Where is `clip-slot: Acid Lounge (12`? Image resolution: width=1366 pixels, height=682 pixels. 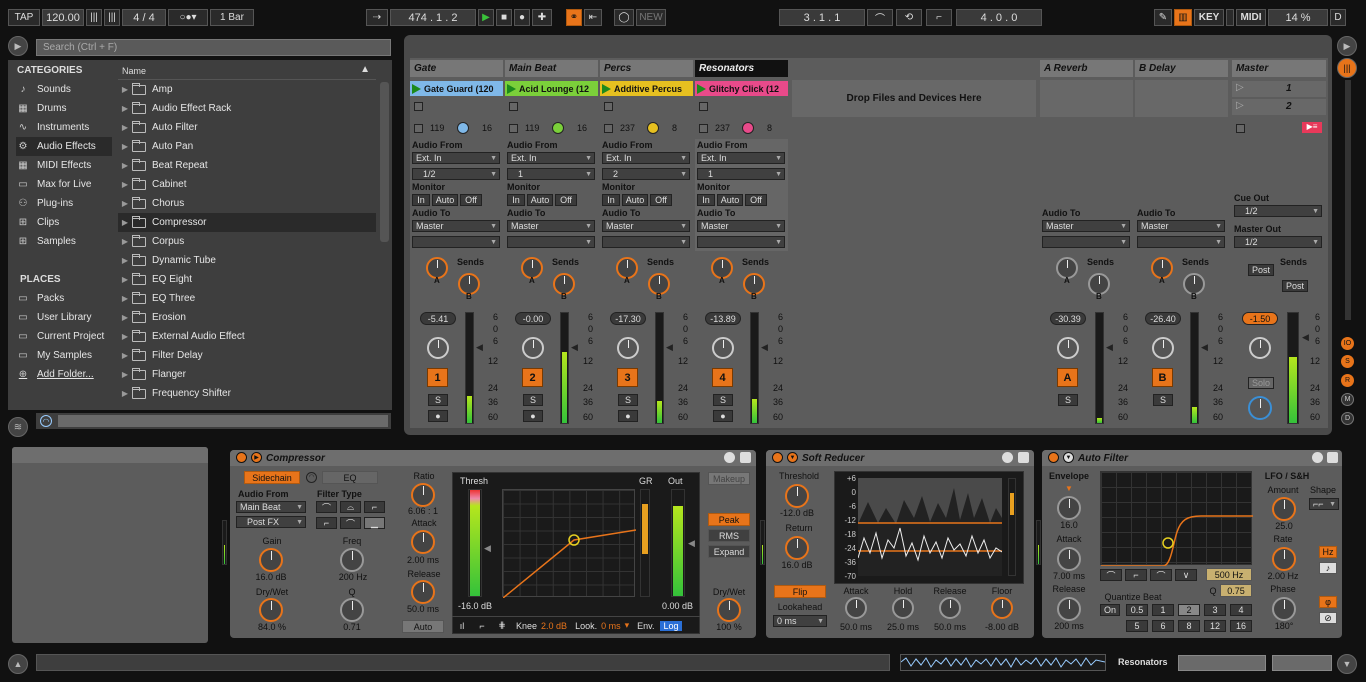
clip-slot: Acid Lounge (12 is located at coordinates (551, 88).